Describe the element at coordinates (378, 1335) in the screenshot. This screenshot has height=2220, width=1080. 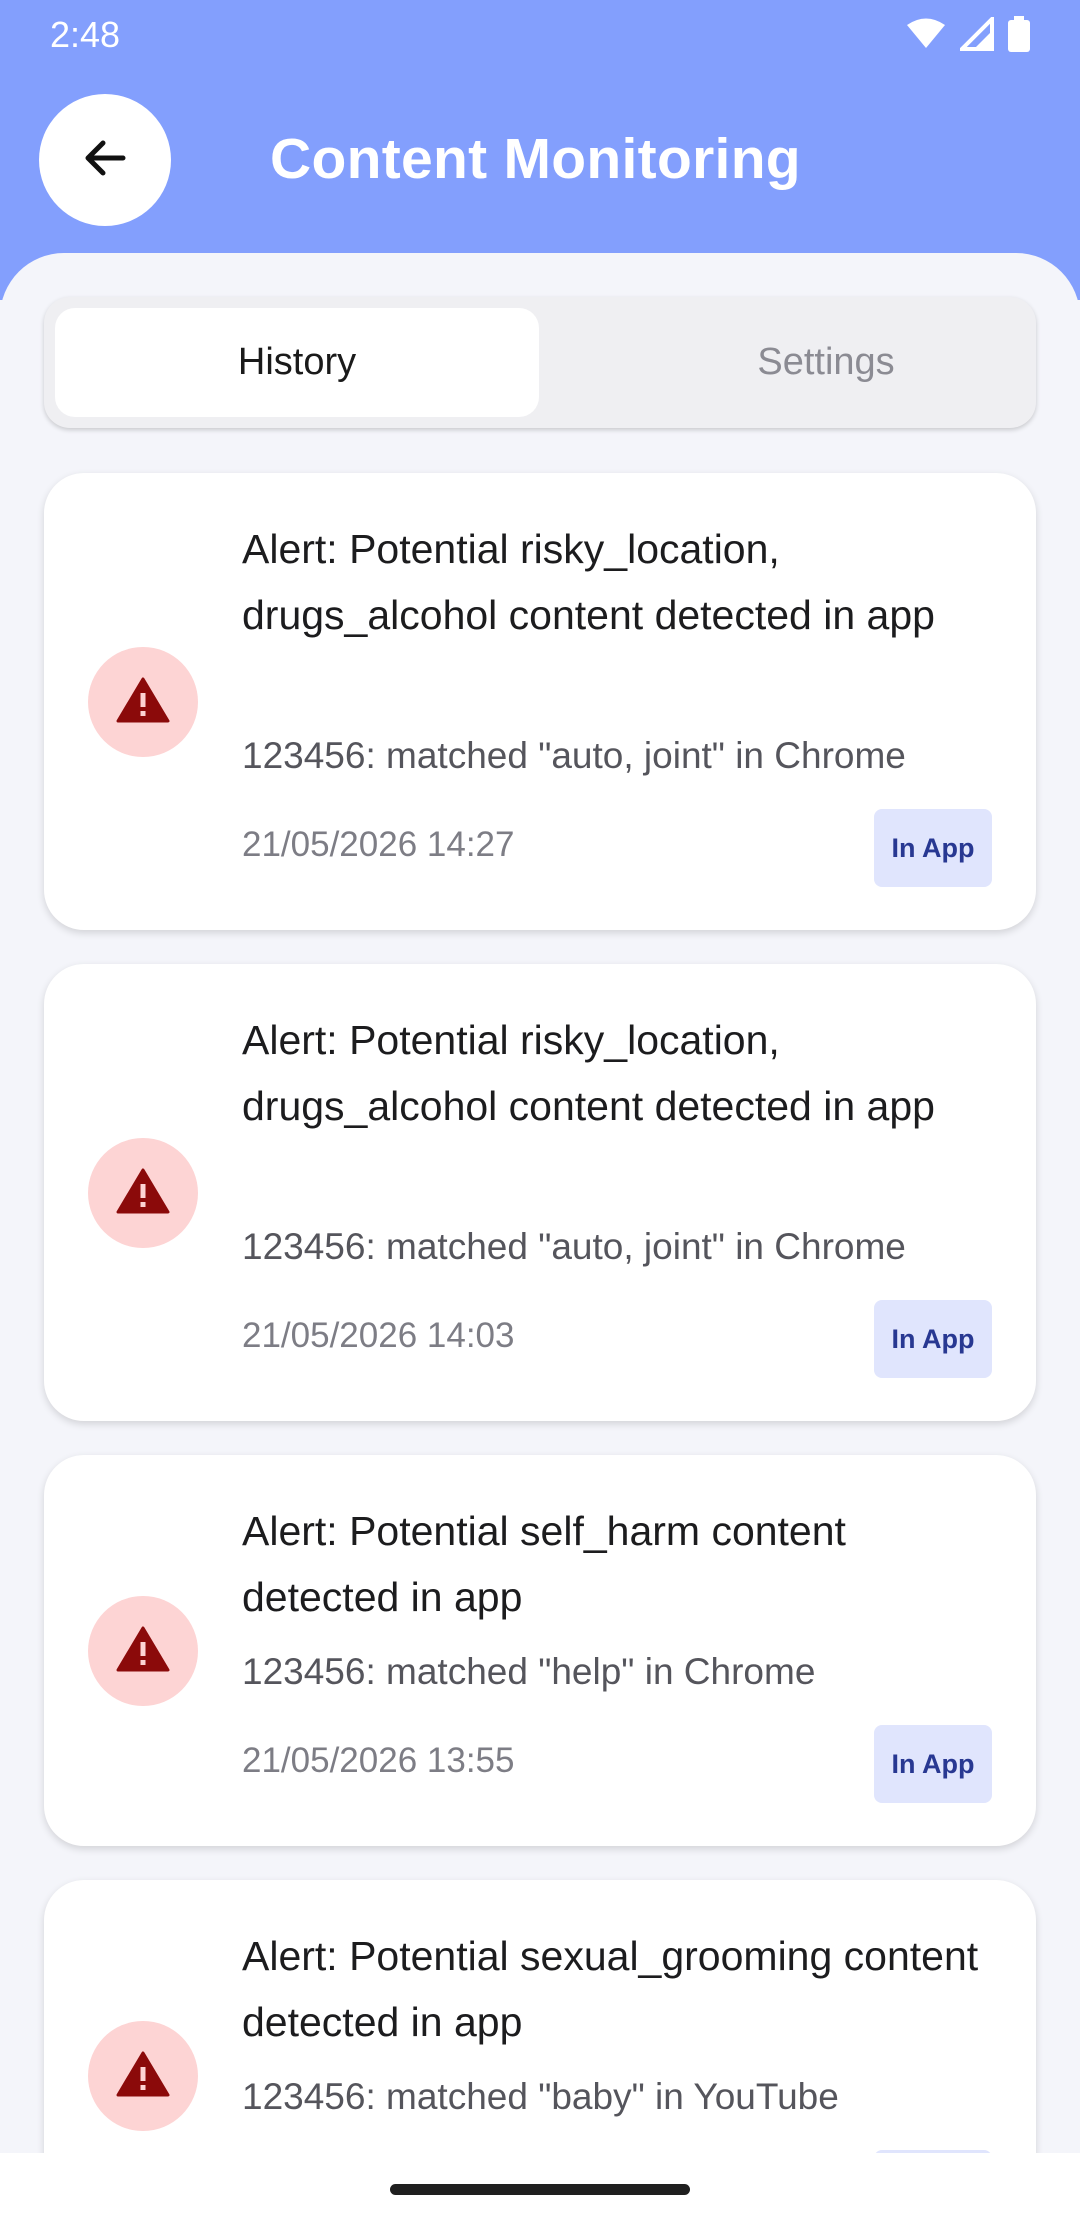
I see `alert-timestamp: 21/05/2026 14:03` at that location.